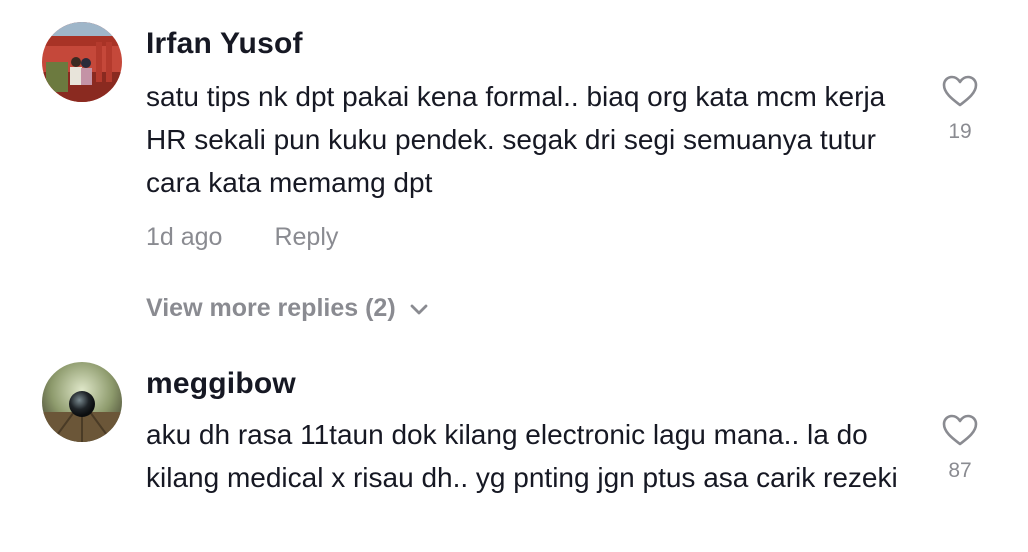 The height and width of the screenshot is (552, 1028). Describe the element at coordinates (224, 44) in the screenshot. I see `username: Irfan Yusof` at that location.